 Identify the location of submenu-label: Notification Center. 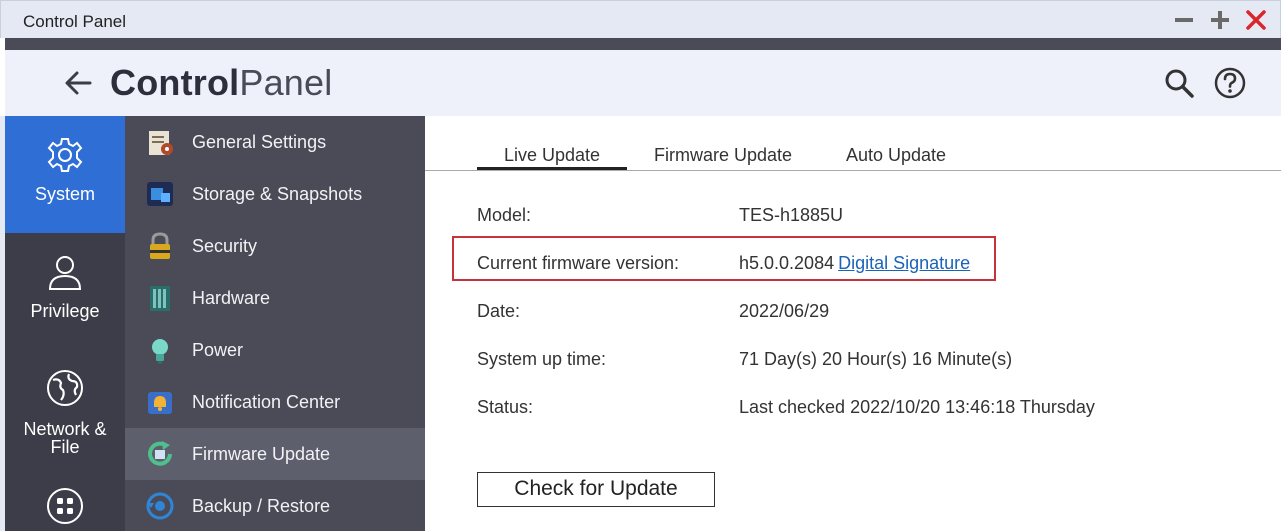
(266, 402).